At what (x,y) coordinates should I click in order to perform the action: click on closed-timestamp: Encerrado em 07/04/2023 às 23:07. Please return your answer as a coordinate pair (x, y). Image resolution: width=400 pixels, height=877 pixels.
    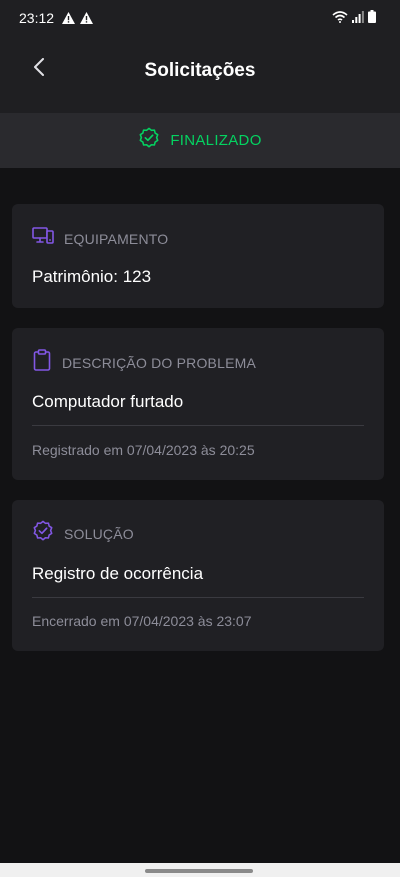
    Looking at the image, I should click on (142, 621).